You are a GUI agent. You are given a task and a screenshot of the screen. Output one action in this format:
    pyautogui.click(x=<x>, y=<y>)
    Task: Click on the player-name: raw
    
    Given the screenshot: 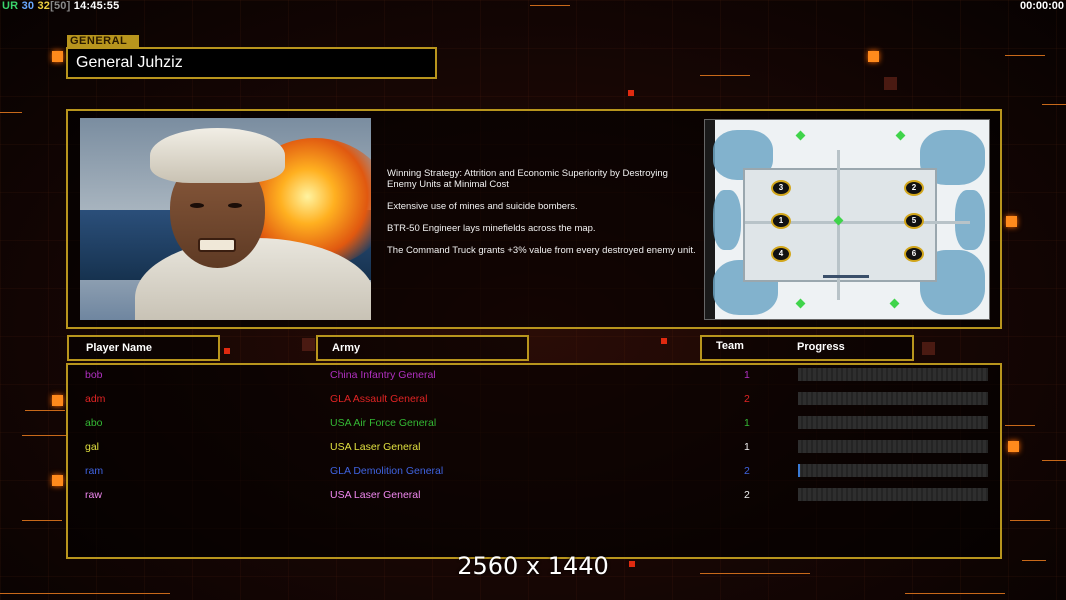 What is the action you would take?
    pyautogui.click(x=93, y=495)
    